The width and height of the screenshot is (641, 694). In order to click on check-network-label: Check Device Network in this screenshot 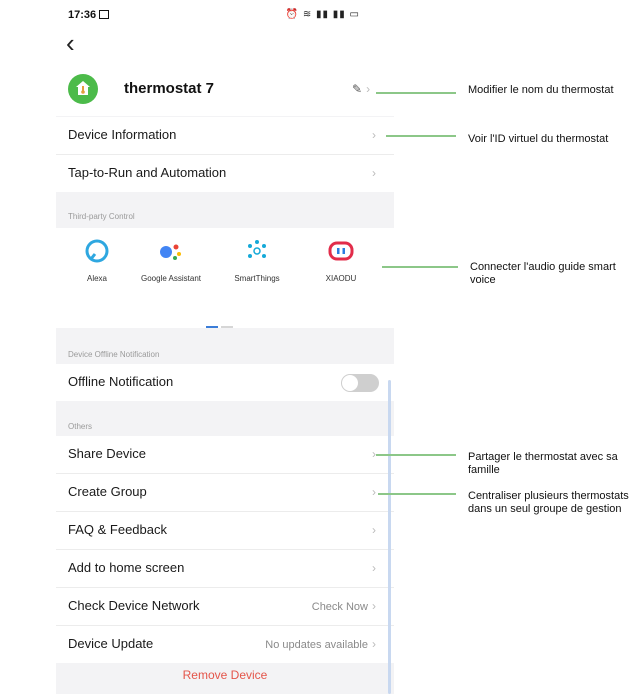, I will do `click(134, 605)`.